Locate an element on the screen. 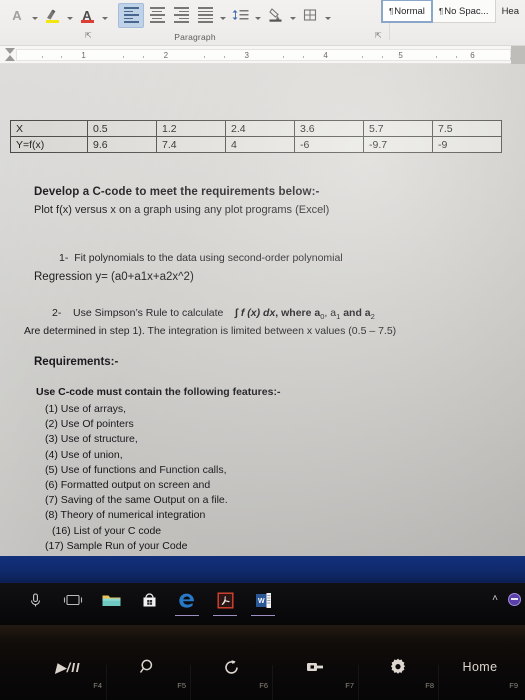  table-cell: 9.6 is located at coordinates (122, 144).